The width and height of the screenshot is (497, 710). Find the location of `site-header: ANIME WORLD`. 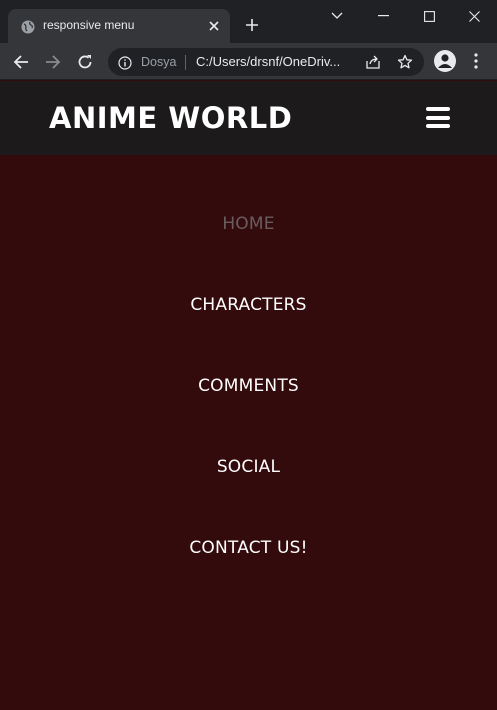

site-header: ANIME WORLD is located at coordinates (248, 118).